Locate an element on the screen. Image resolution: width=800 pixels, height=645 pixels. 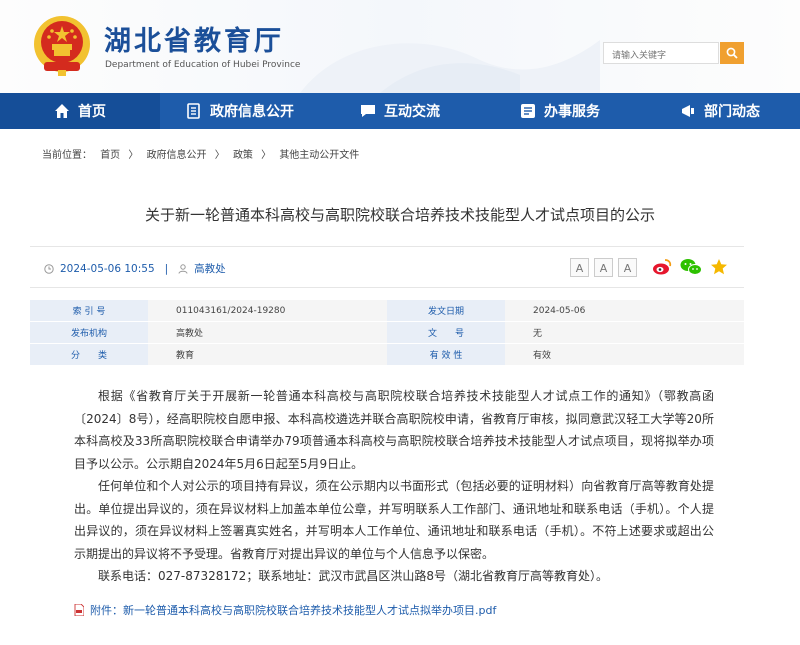
breadcrumb-prefix: 当前位置： is located at coordinates (67, 155).